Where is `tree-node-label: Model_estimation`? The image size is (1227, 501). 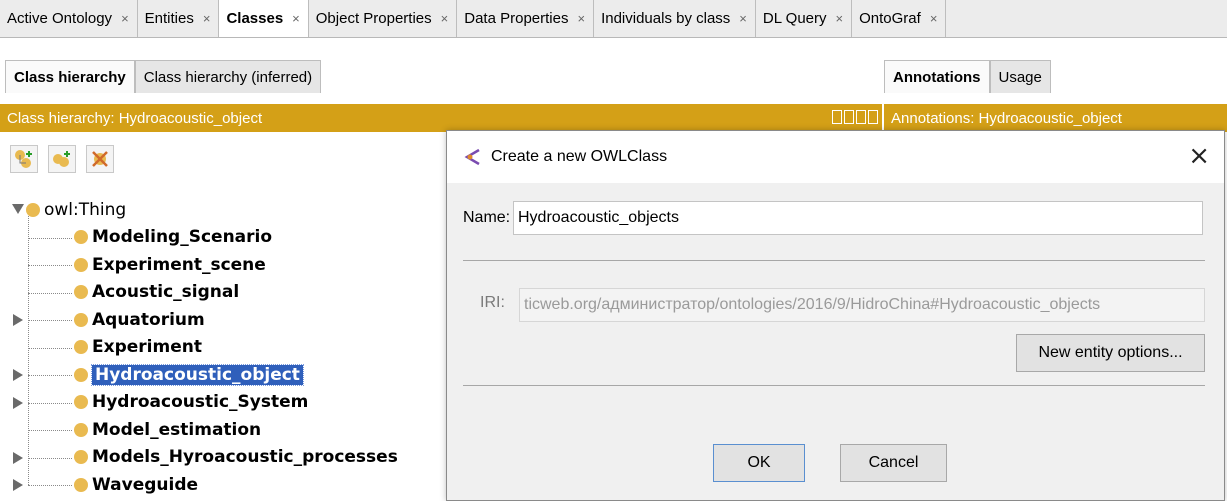
tree-node-label: Model_estimation is located at coordinates (177, 429).